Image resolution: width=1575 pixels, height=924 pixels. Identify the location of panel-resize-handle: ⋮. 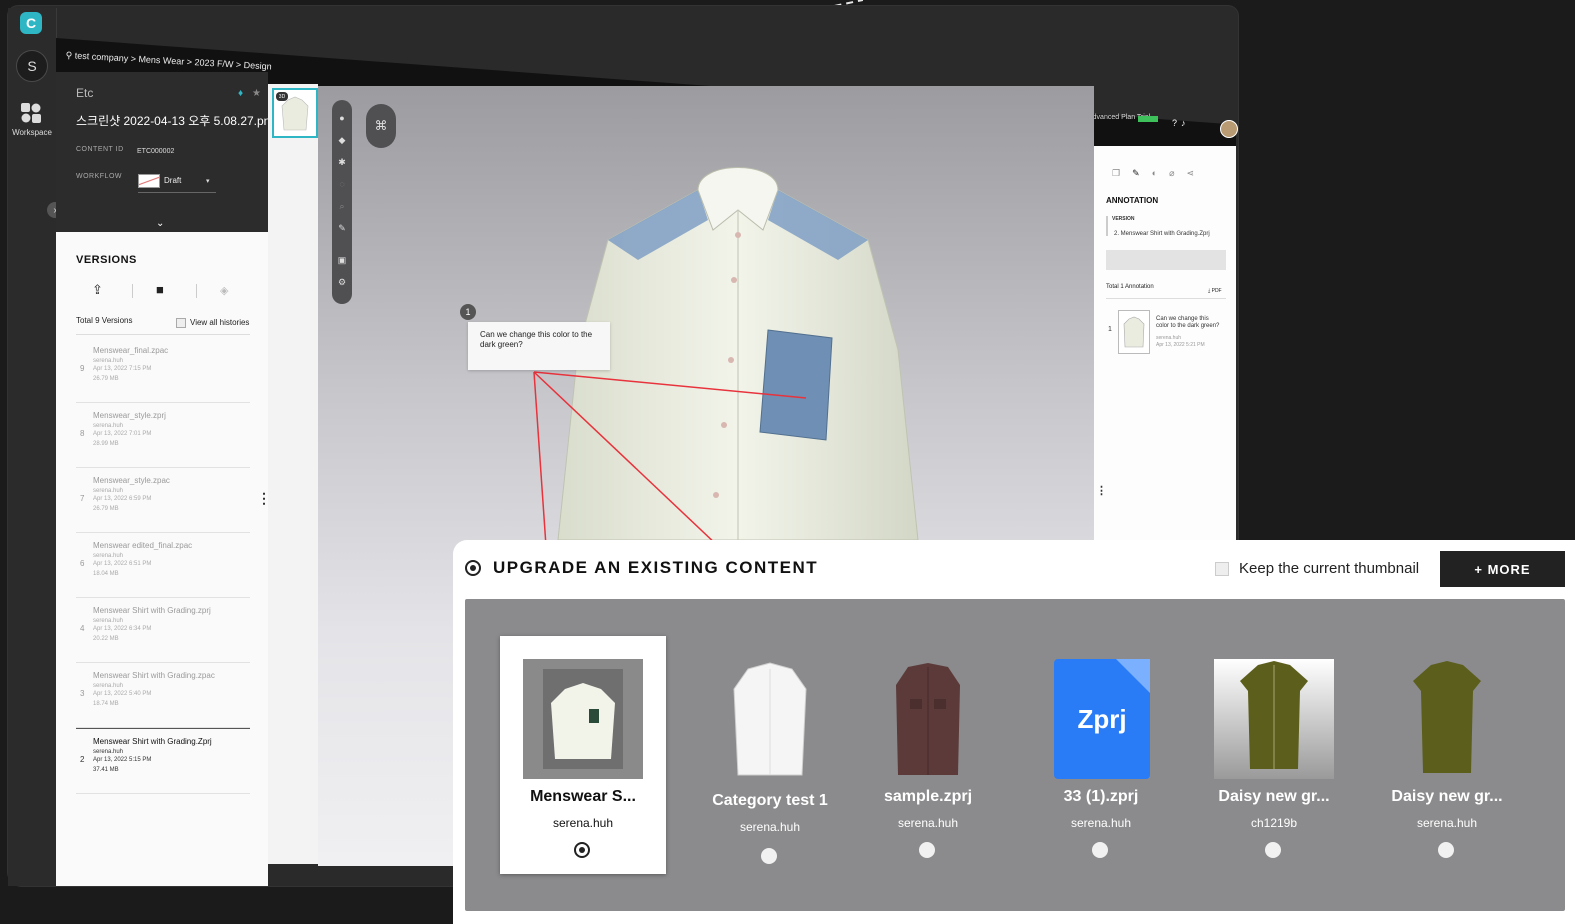
(1101, 490).